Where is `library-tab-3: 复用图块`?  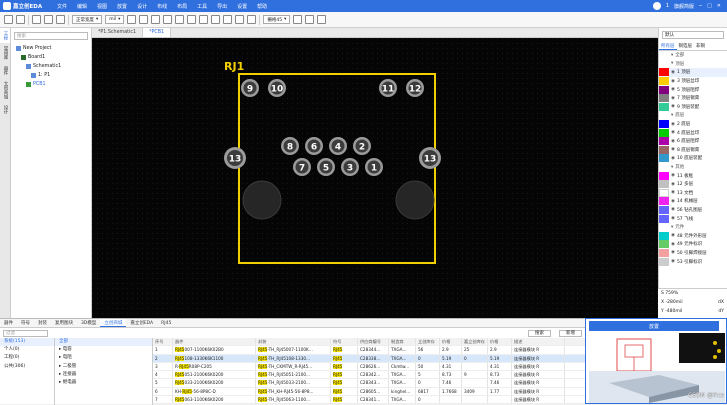
library-tab-3: 复用图块 is located at coordinates (64, 323).